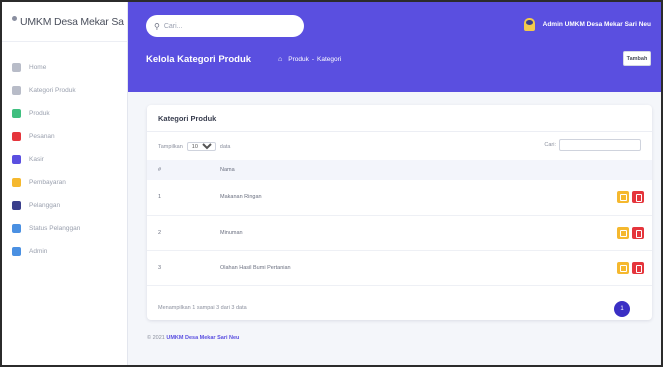 The height and width of the screenshot is (367, 663). Describe the element at coordinates (329, 59) in the screenshot. I see `breadcrumb-item-kategori: Kategori` at that location.